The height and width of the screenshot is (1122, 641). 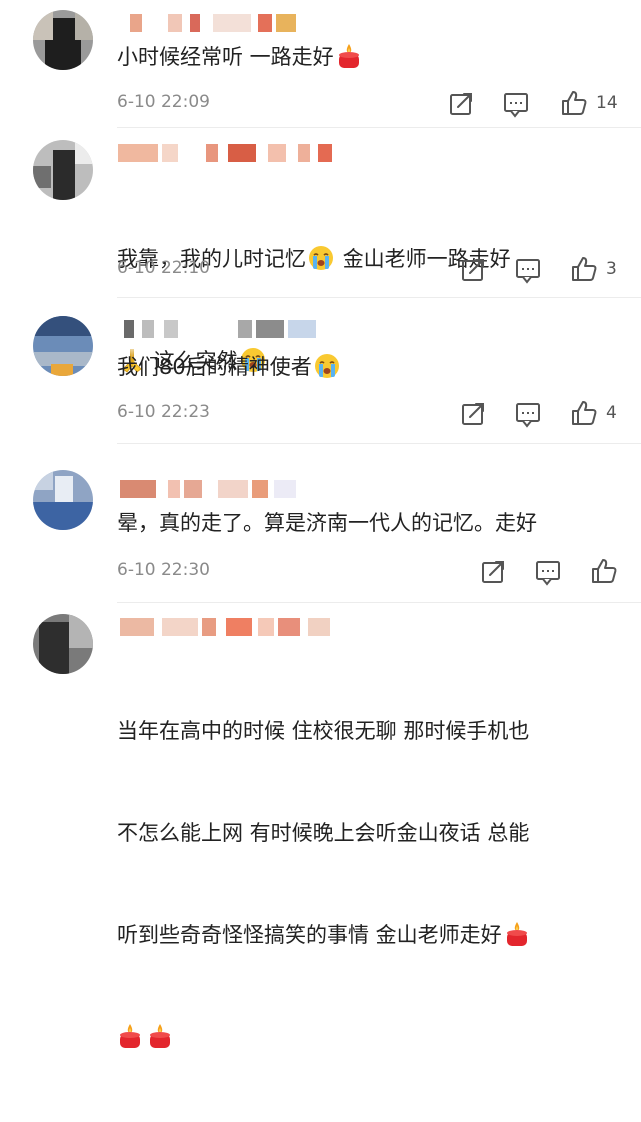 I want to click on comment-line: 听到些奇奇怪怪搞笑的事情 金山老师走好, so click(x=309, y=935).